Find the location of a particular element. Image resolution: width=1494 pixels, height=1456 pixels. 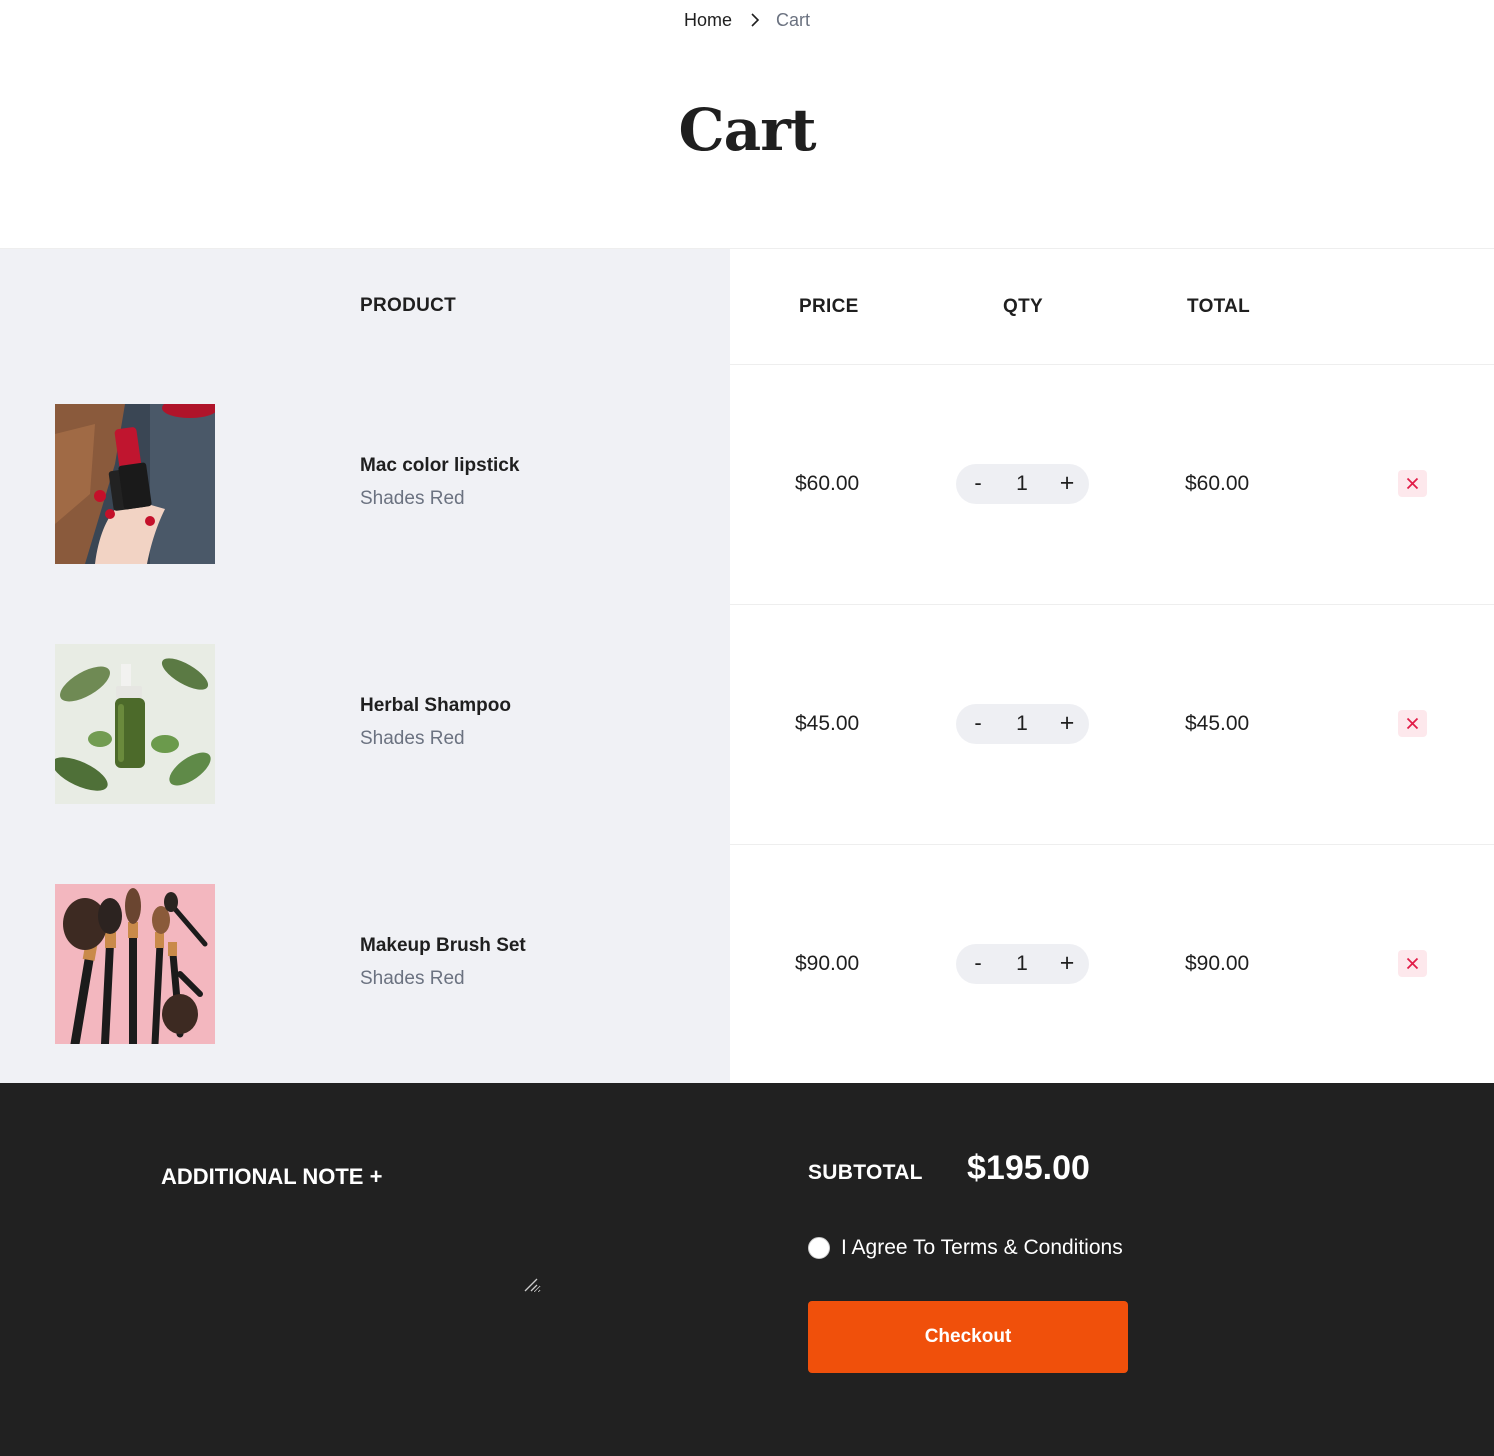

column-header-qty: QTY is located at coordinates (1023, 306).